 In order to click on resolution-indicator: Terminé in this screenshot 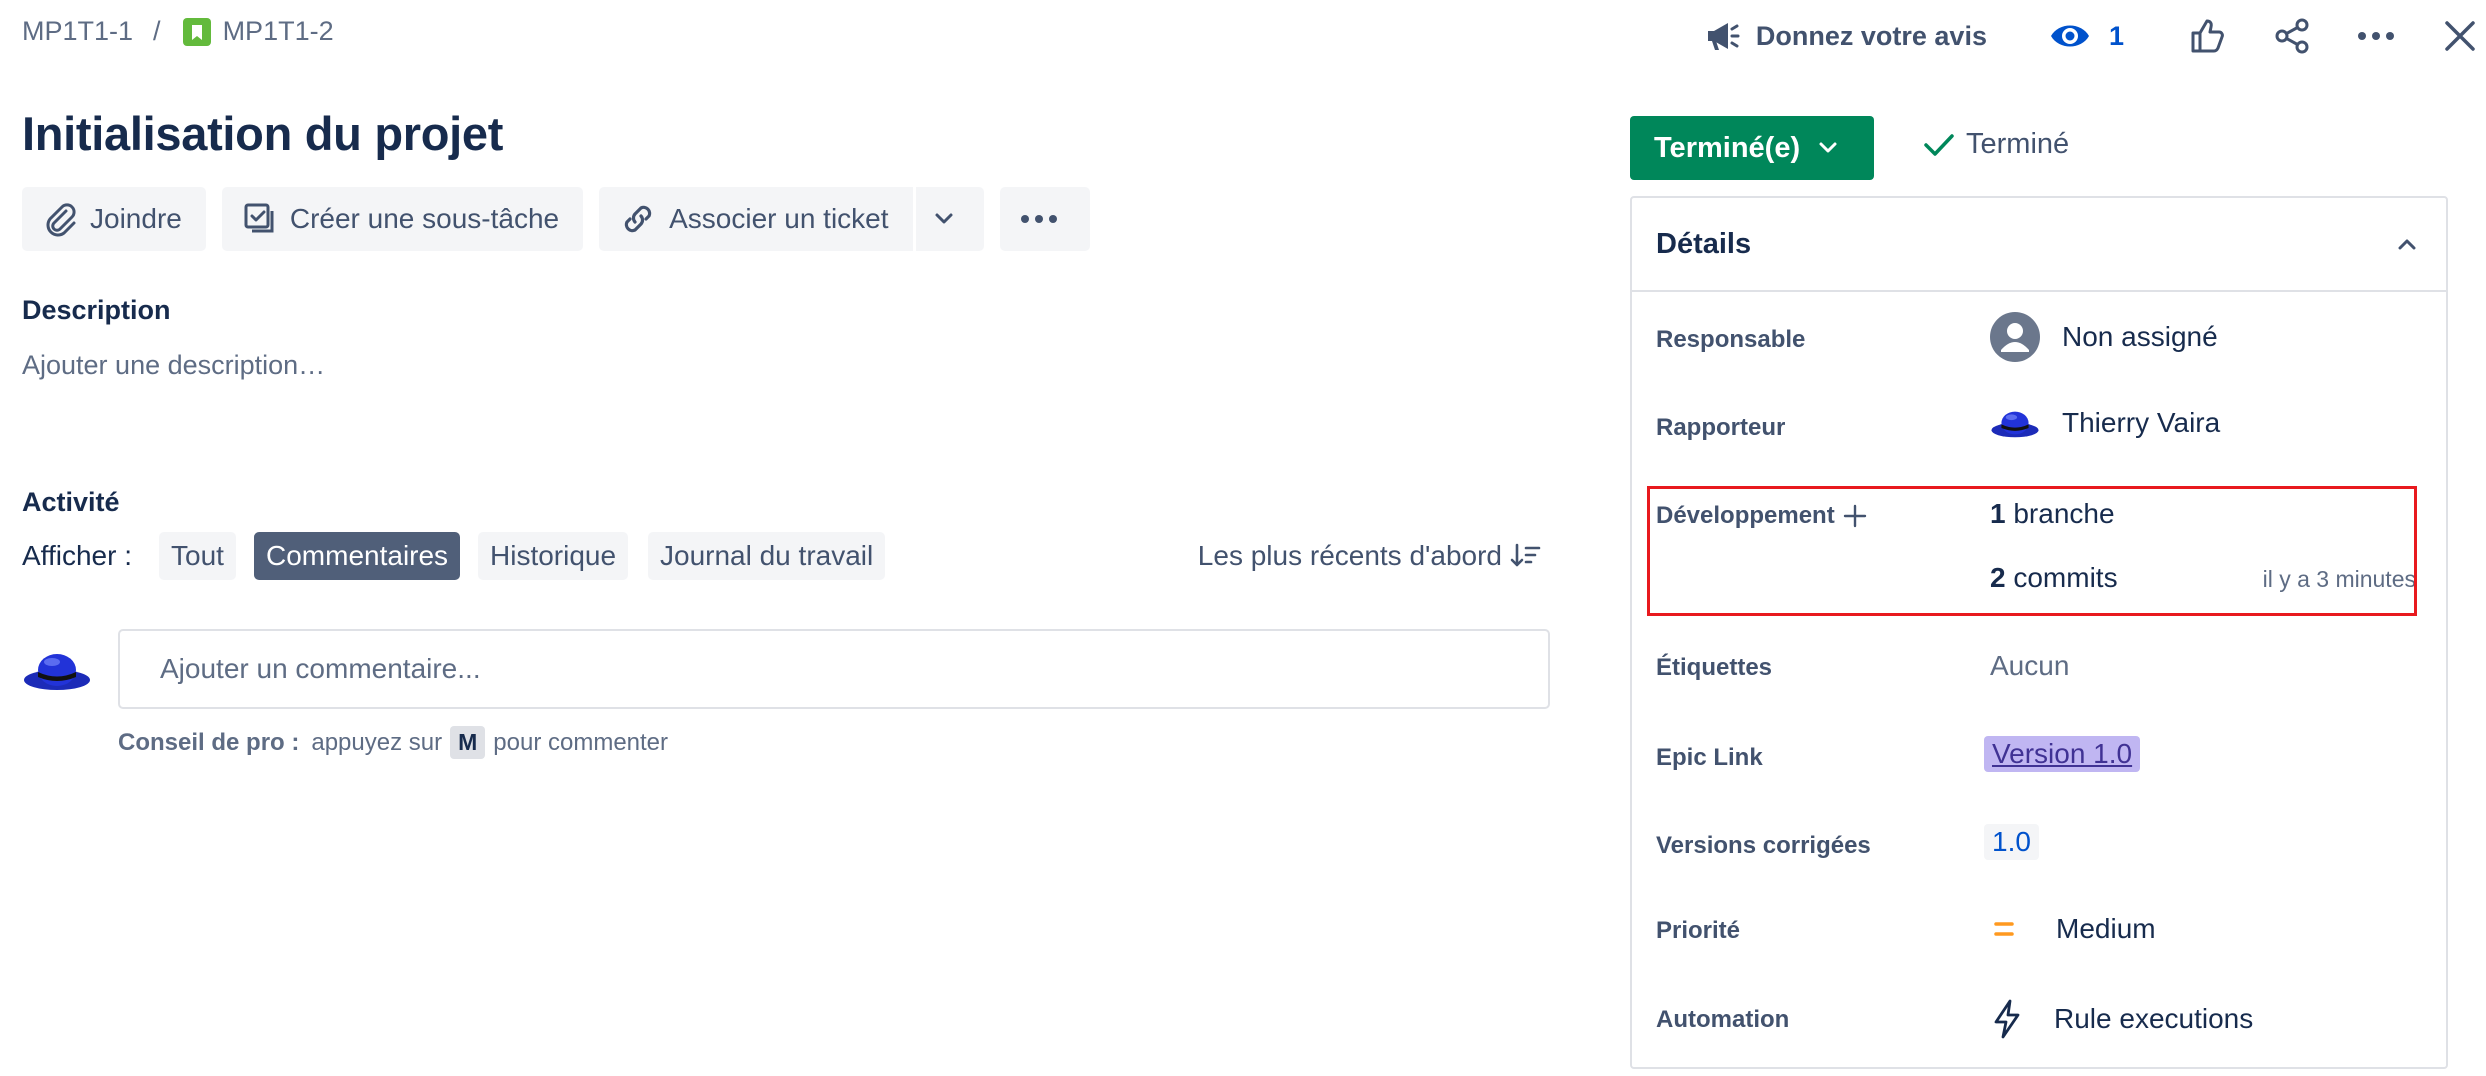, I will do `click(1995, 144)`.